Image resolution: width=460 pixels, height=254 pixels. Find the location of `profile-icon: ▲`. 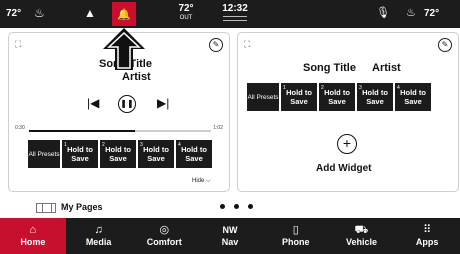

profile-icon: ▲ is located at coordinates (90, 13).